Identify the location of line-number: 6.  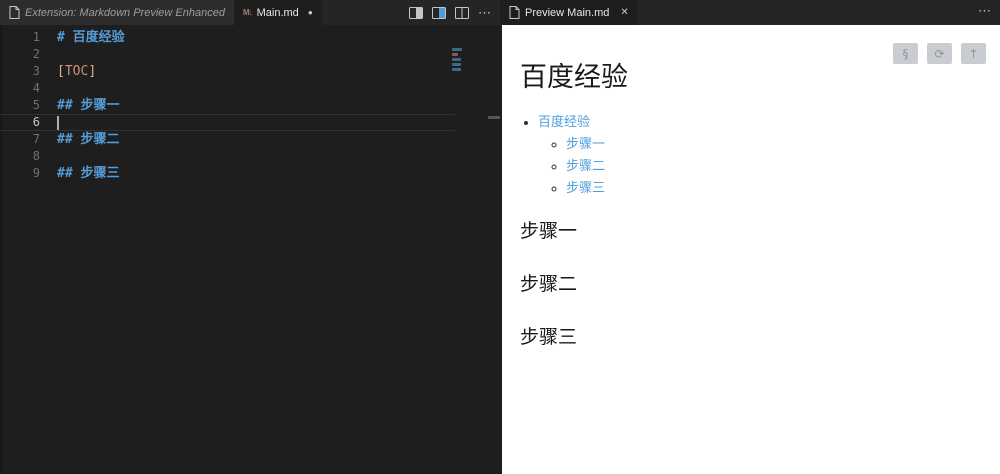
(36, 122).